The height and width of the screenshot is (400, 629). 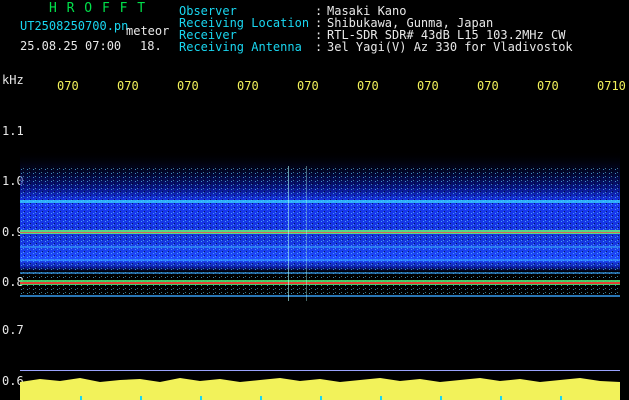 I want to click on time-tick-1: 070, so click(x=68, y=86).